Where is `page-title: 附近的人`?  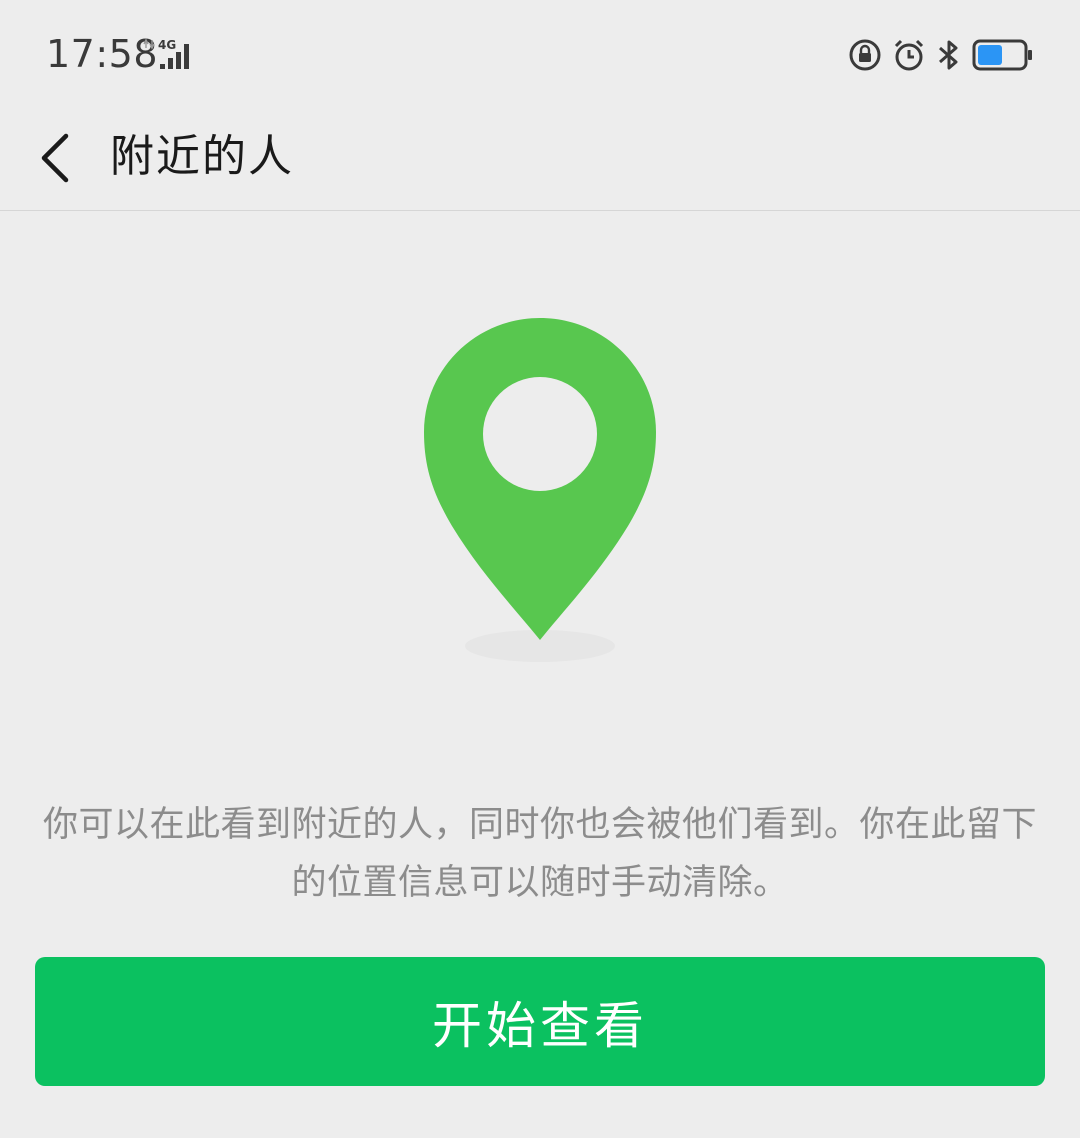 page-title: 附近的人 is located at coordinates (202, 156).